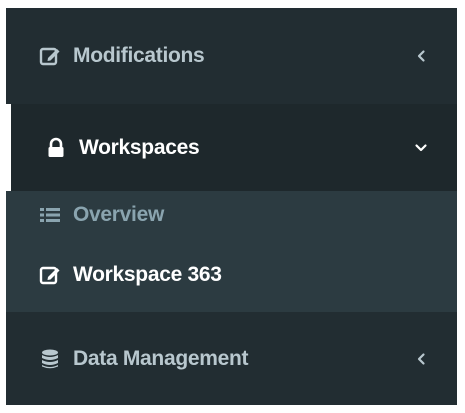  I want to click on submenu-item-overview: Overview, so click(231, 214).